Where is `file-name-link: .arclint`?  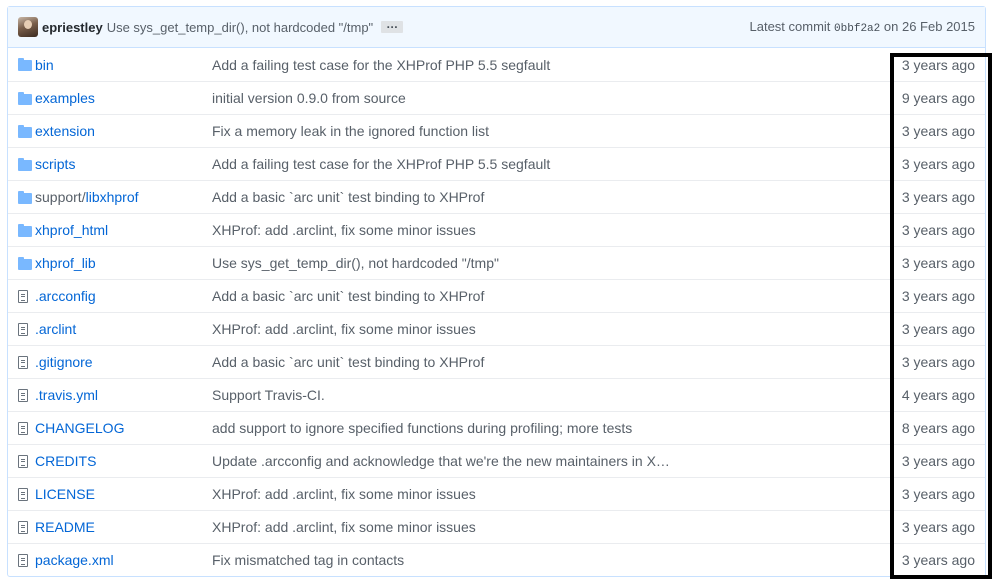
file-name-link: .arclint is located at coordinates (123, 329).